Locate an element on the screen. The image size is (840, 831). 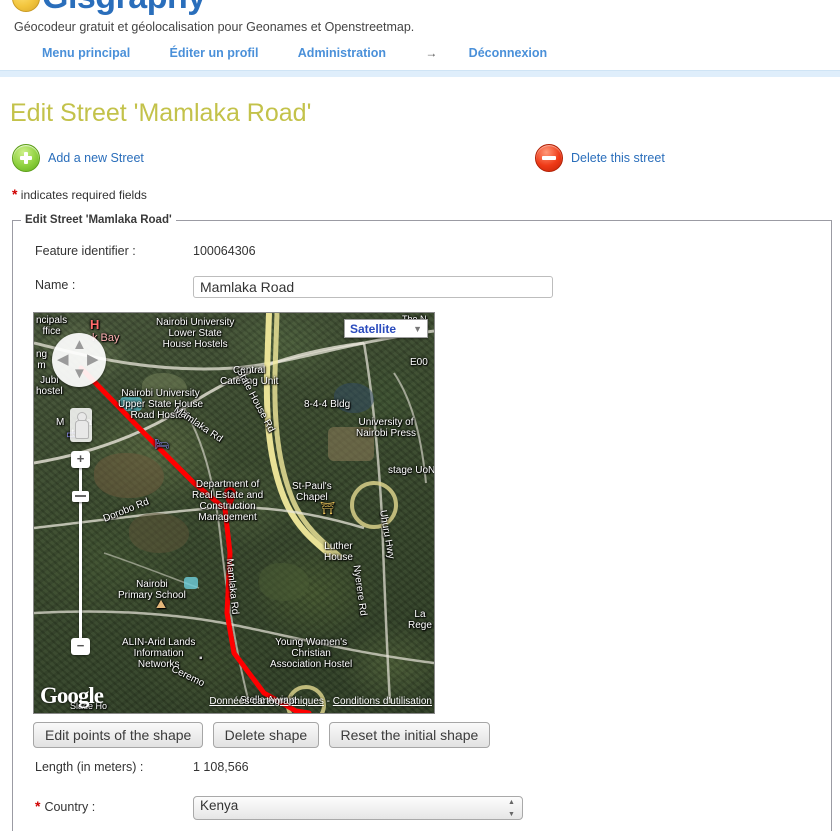
stepper-down-icon: ▼ is located at coordinates (511, 814).